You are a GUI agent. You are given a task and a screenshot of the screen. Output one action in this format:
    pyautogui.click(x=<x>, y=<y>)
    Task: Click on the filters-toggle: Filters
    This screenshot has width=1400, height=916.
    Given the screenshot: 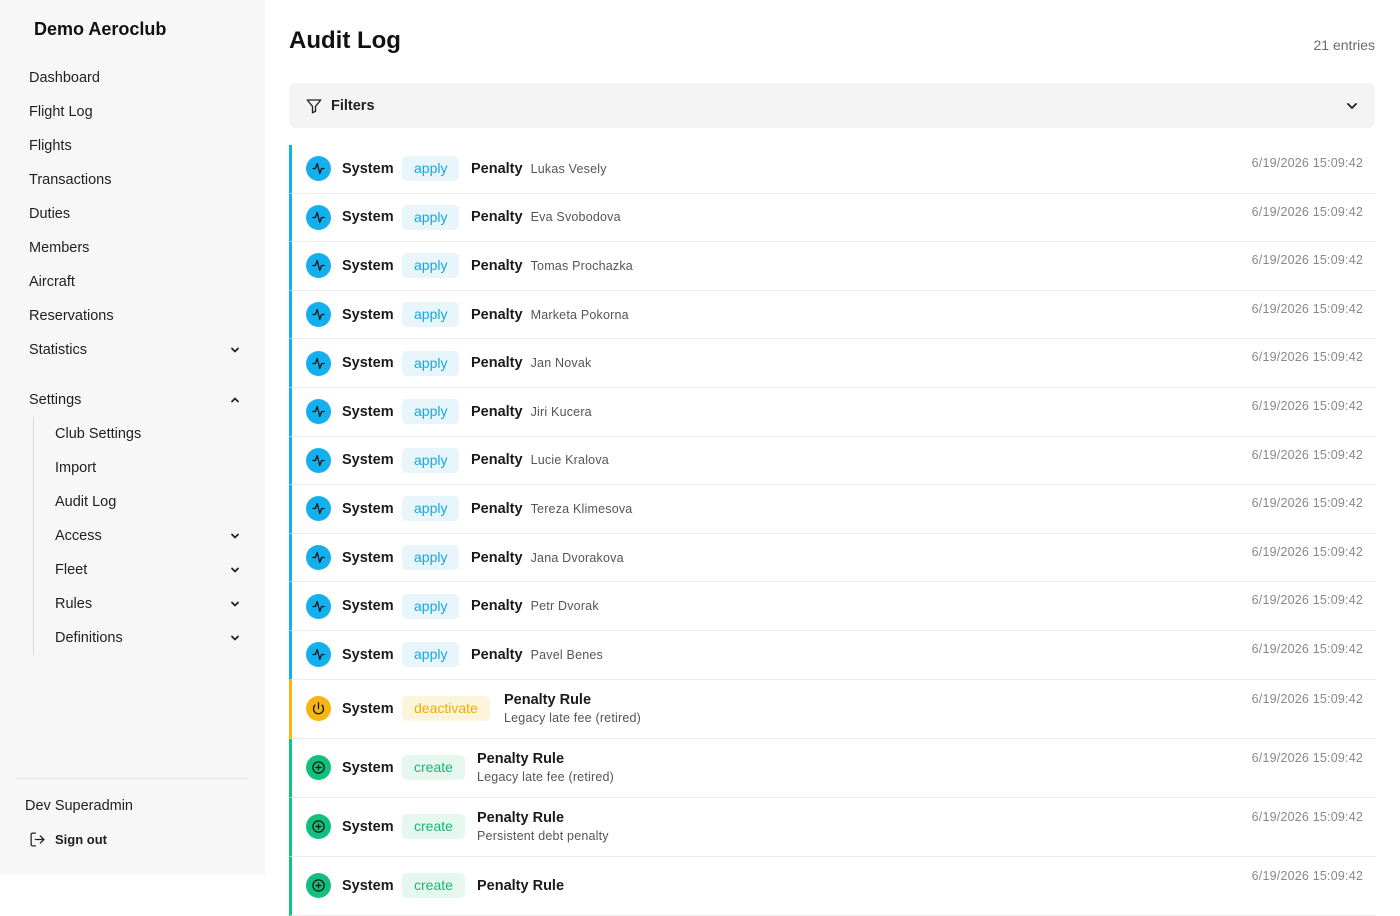 What is the action you would take?
    pyautogui.click(x=832, y=105)
    